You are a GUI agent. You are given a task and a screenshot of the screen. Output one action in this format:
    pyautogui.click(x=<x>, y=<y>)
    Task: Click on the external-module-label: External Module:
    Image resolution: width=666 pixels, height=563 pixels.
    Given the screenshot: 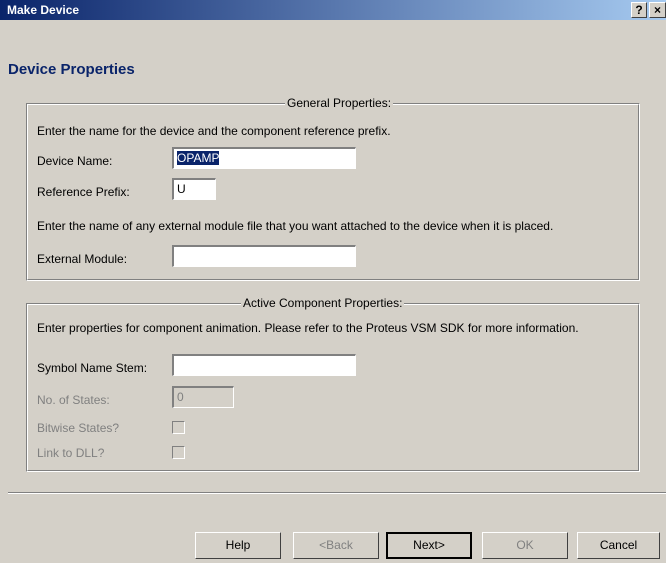 What is the action you would take?
    pyautogui.click(x=82, y=259)
    